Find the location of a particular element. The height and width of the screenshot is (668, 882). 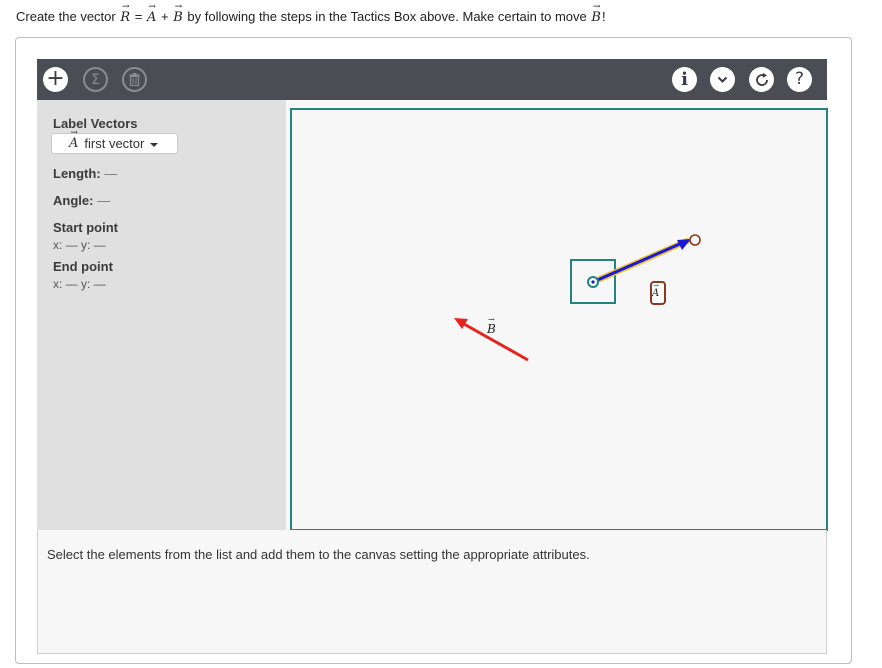

angle-row: Angle: — is located at coordinates (81, 200).